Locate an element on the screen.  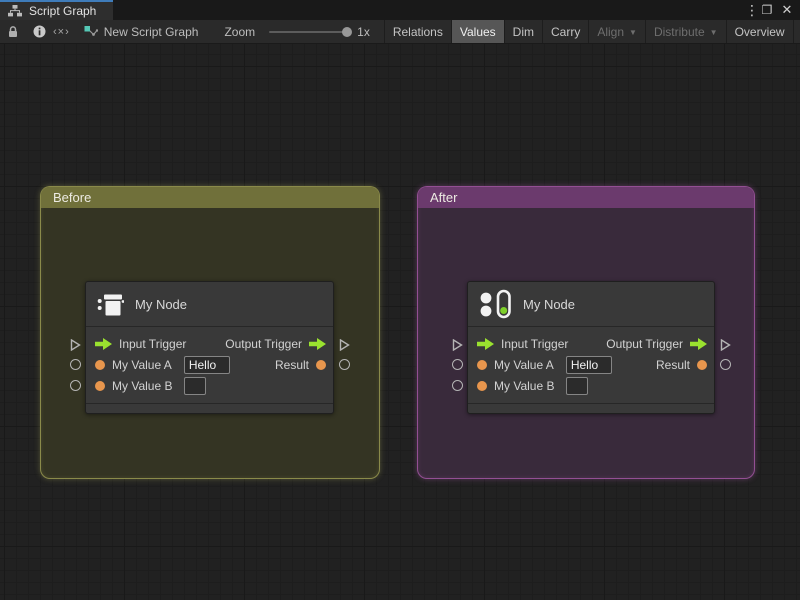
zoom-slider is located at coordinates (311, 31).